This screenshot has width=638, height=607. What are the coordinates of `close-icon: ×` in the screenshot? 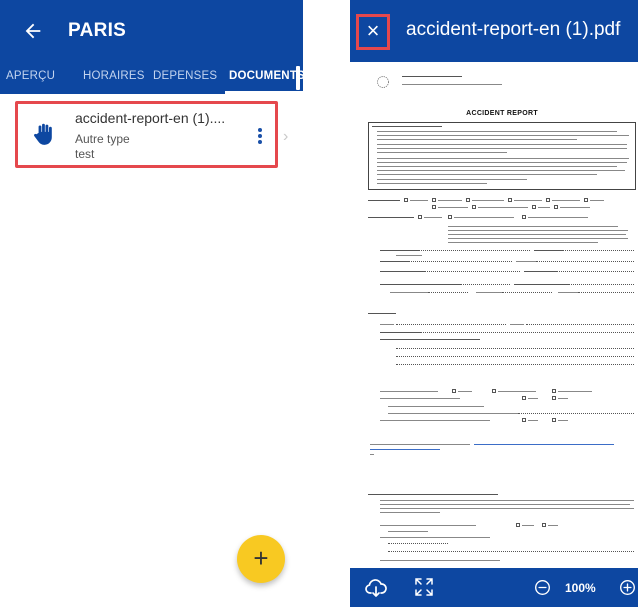 It's located at (373, 30).